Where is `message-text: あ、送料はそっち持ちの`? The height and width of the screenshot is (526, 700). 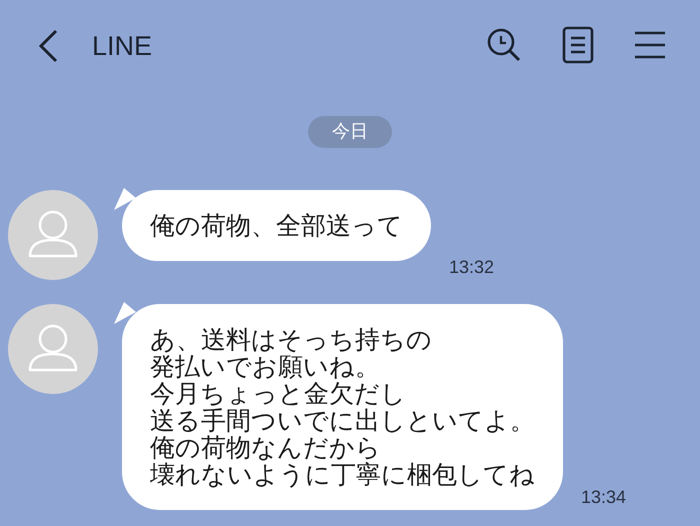 message-text: あ、送料はそっち持ちの is located at coordinates (291, 339).